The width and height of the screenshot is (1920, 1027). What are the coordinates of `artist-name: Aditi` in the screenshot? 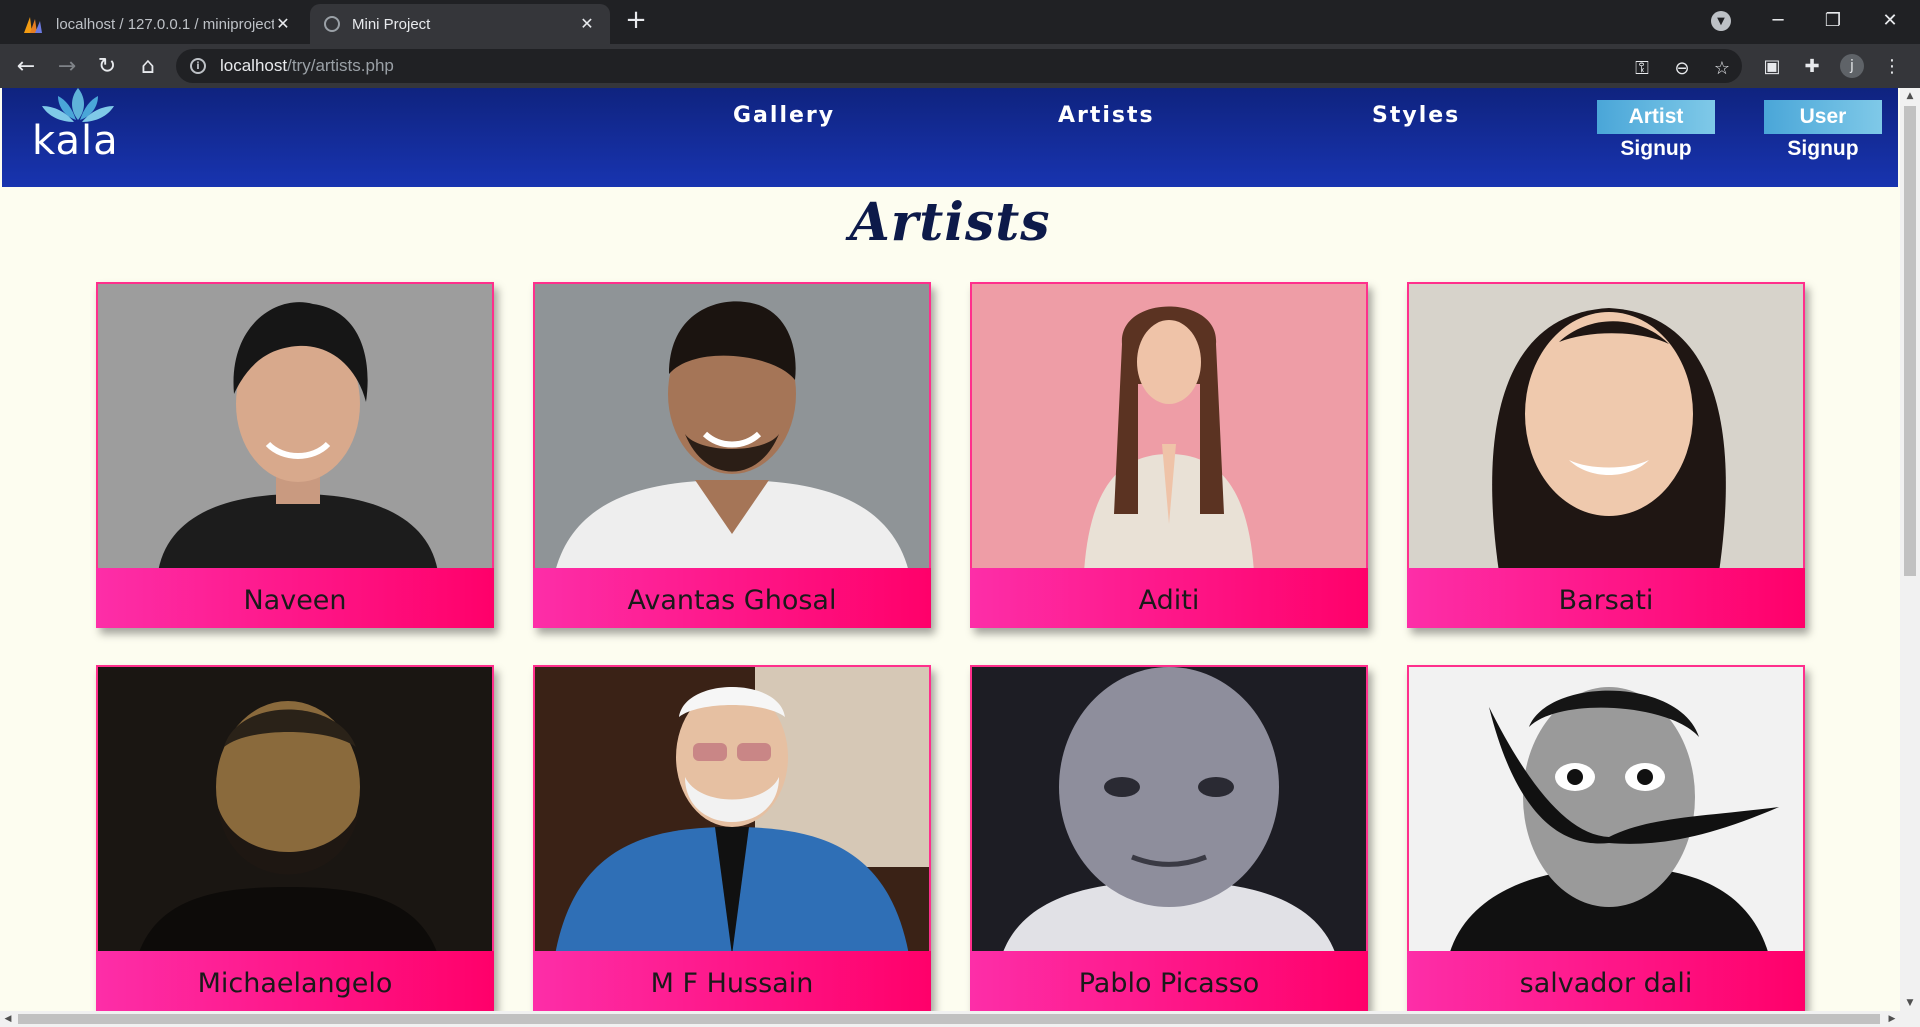 It's located at (1169, 598).